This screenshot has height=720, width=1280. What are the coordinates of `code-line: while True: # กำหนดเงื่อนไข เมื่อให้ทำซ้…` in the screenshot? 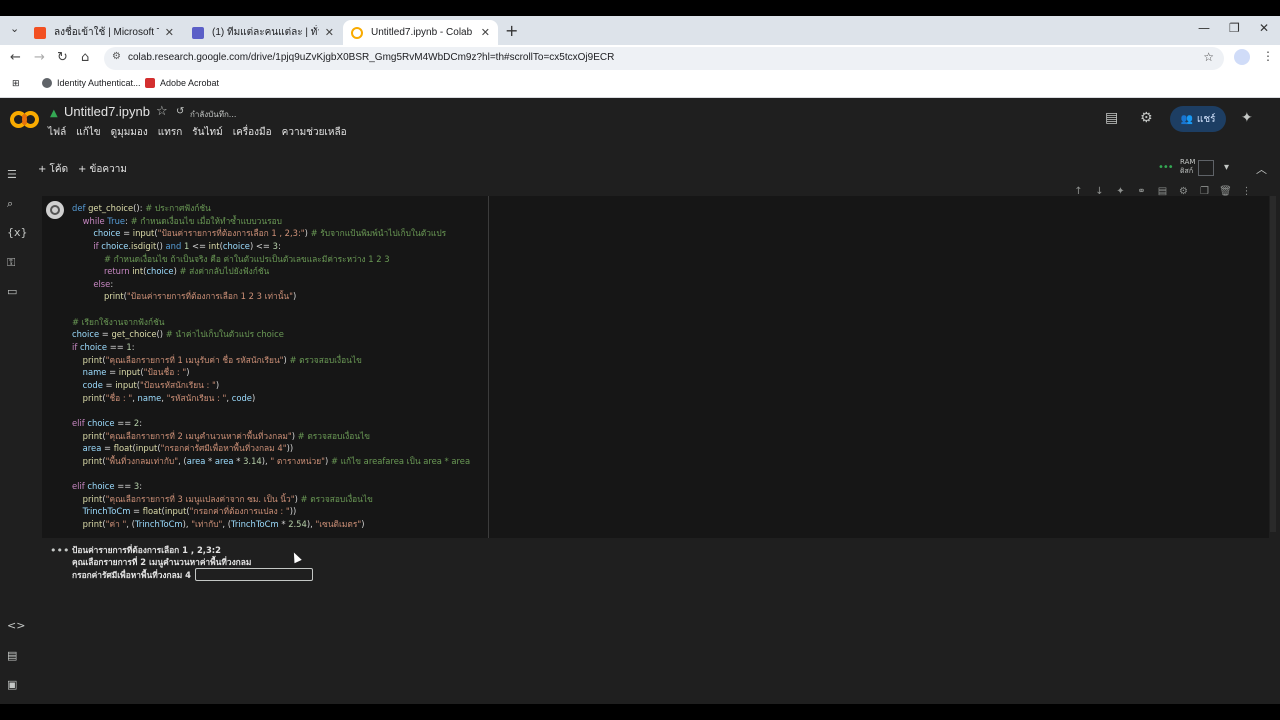 It's located at (295, 221).